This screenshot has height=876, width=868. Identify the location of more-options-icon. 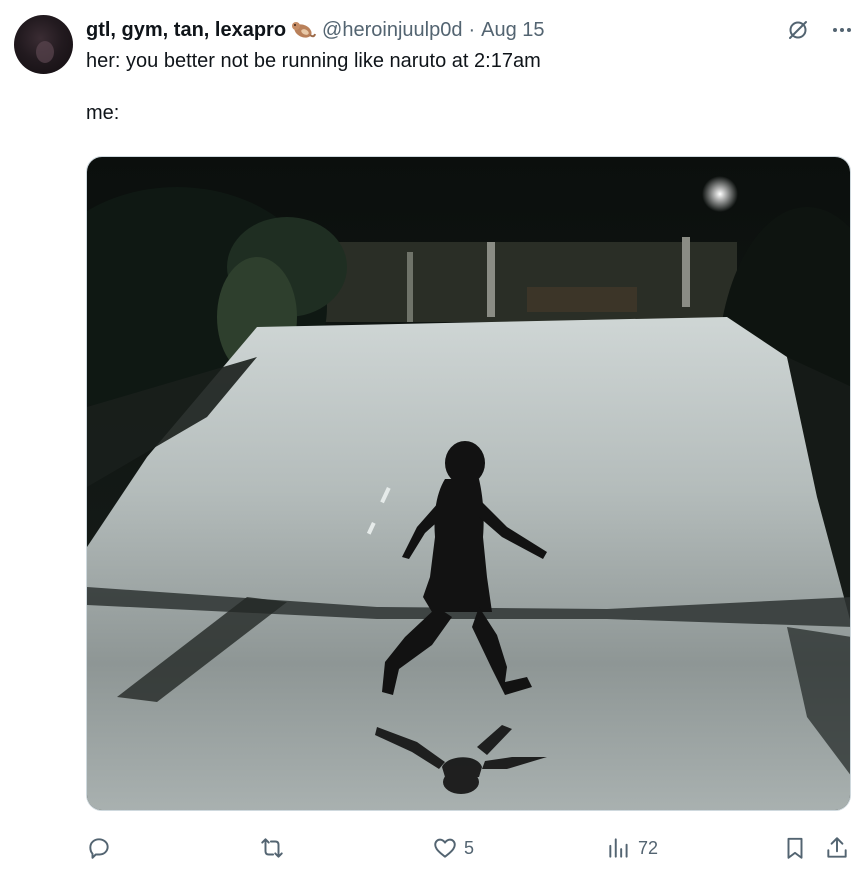
(842, 30).